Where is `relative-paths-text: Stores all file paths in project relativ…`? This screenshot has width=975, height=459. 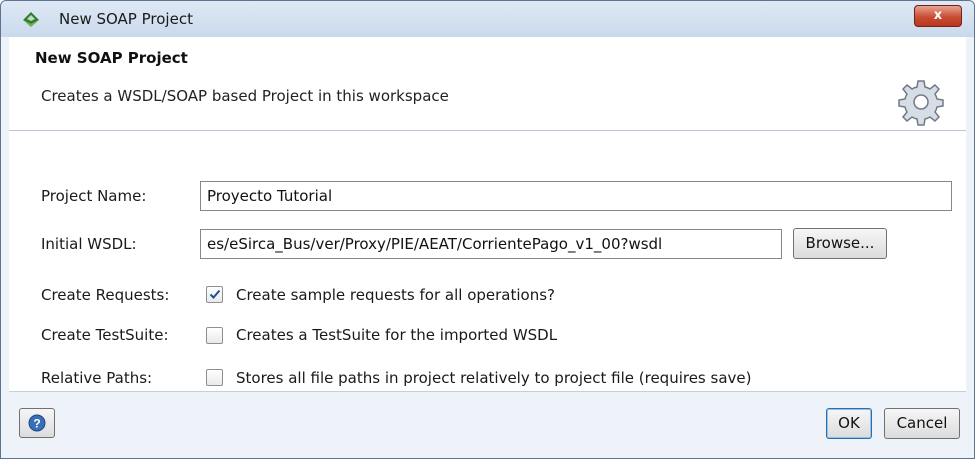
relative-paths-text: Stores all file paths in project relativ… is located at coordinates (494, 378).